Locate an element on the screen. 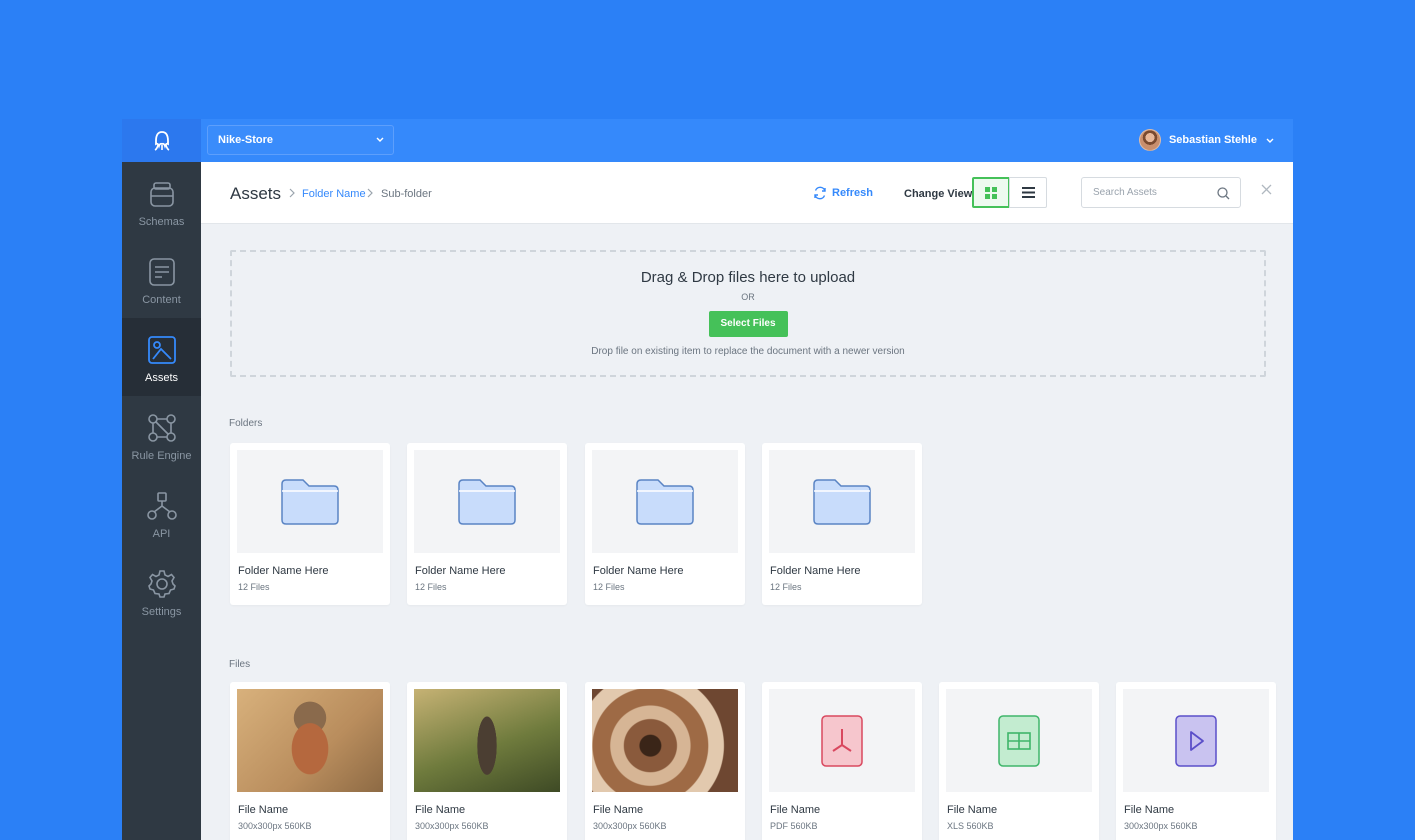  grid-icon is located at coordinates (991, 192).